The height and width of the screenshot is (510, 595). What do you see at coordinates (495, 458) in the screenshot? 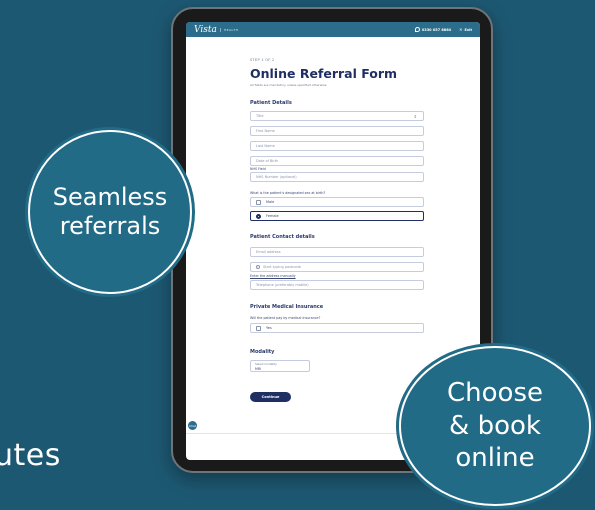
I see `badge-right-line-3: online` at bounding box center [495, 458].